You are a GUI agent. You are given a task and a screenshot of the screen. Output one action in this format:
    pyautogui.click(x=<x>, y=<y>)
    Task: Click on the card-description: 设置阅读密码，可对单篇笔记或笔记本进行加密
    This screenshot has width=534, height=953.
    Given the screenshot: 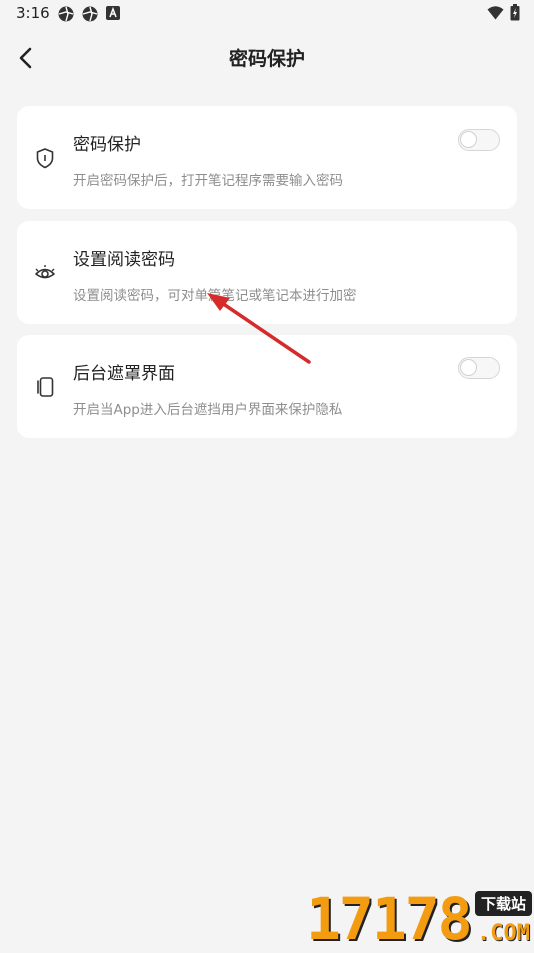 What is the action you would take?
    pyautogui.click(x=215, y=296)
    